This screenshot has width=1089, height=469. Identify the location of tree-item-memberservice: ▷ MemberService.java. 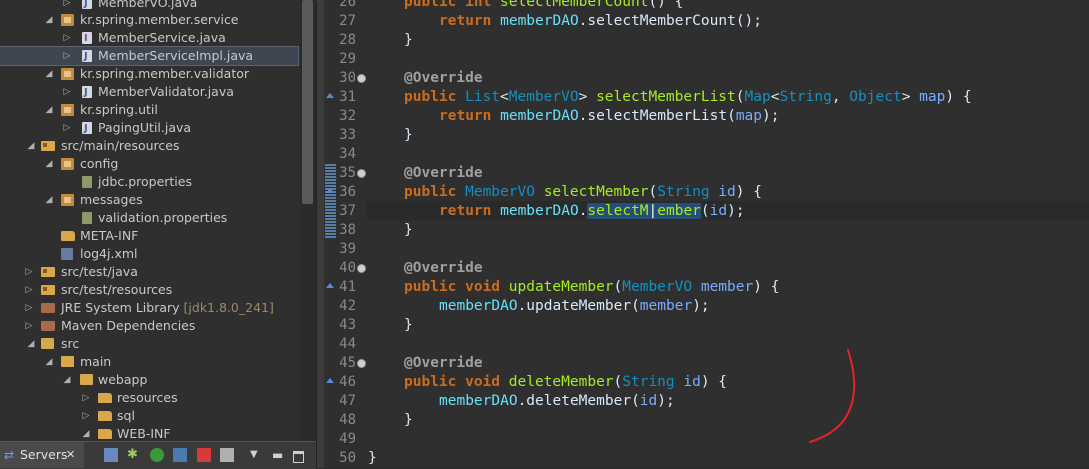
(150, 38).